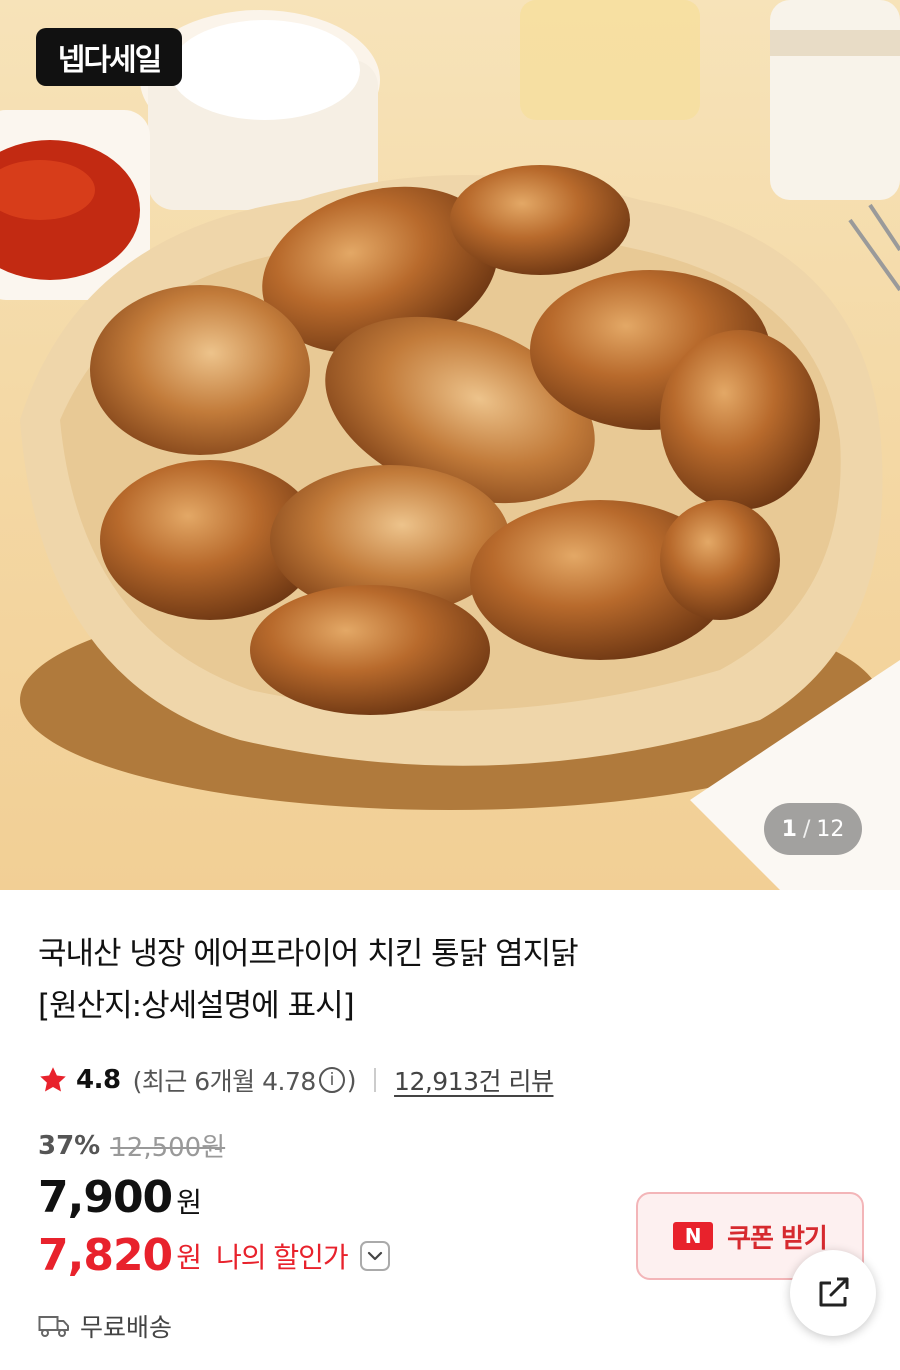 This screenshot has width=900, height=1370. What do you see at coordinates (53, 1326) in the screenshot?
I see `truck-icon` at bounding box center [53, 1326].